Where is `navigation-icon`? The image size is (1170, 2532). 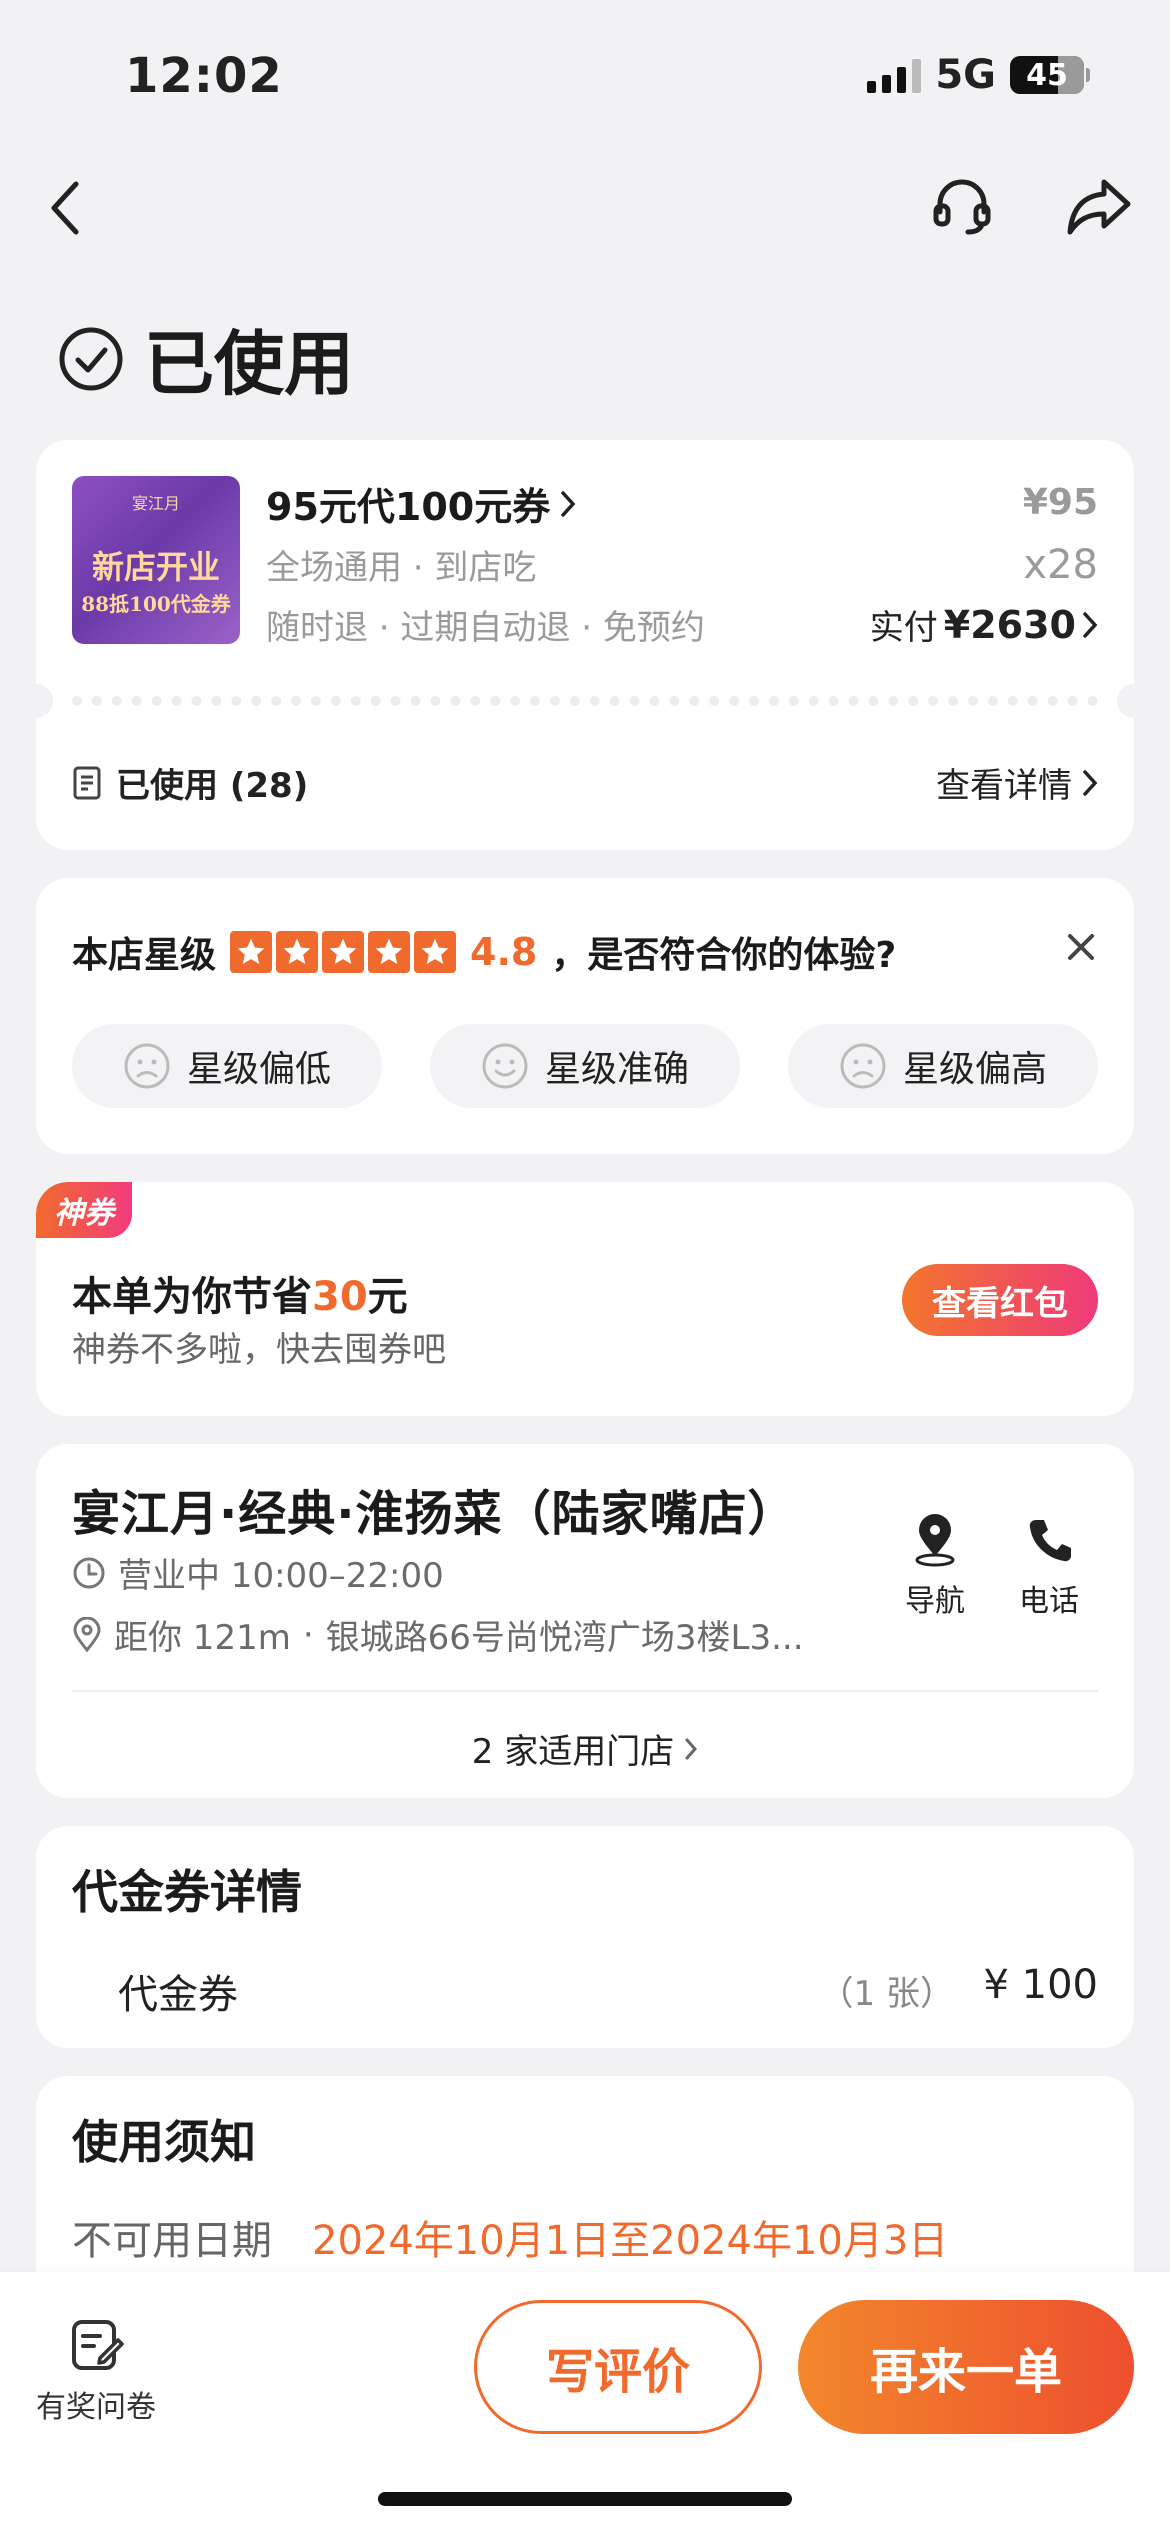 navigation-icon is located at coordinates (935, 1540).